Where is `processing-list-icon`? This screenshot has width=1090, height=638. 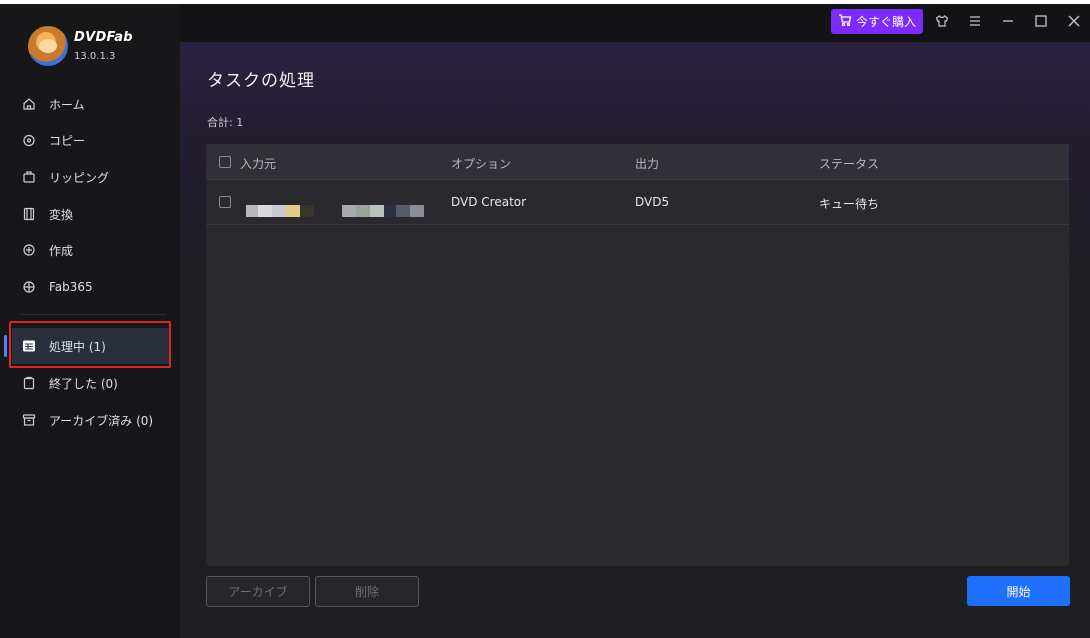 processing-list-icon is located at coordinates (29, 346).